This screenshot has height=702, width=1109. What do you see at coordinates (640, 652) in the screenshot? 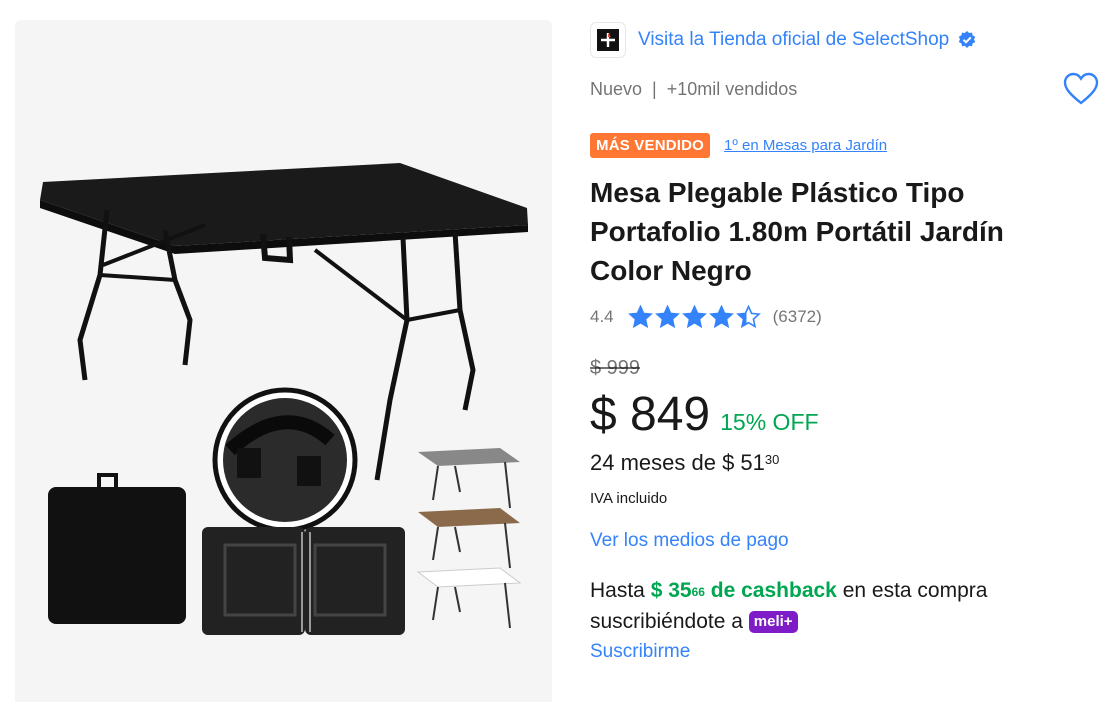
I see `subscribe-link: Suscribirme` at bounding box center [640, 652].